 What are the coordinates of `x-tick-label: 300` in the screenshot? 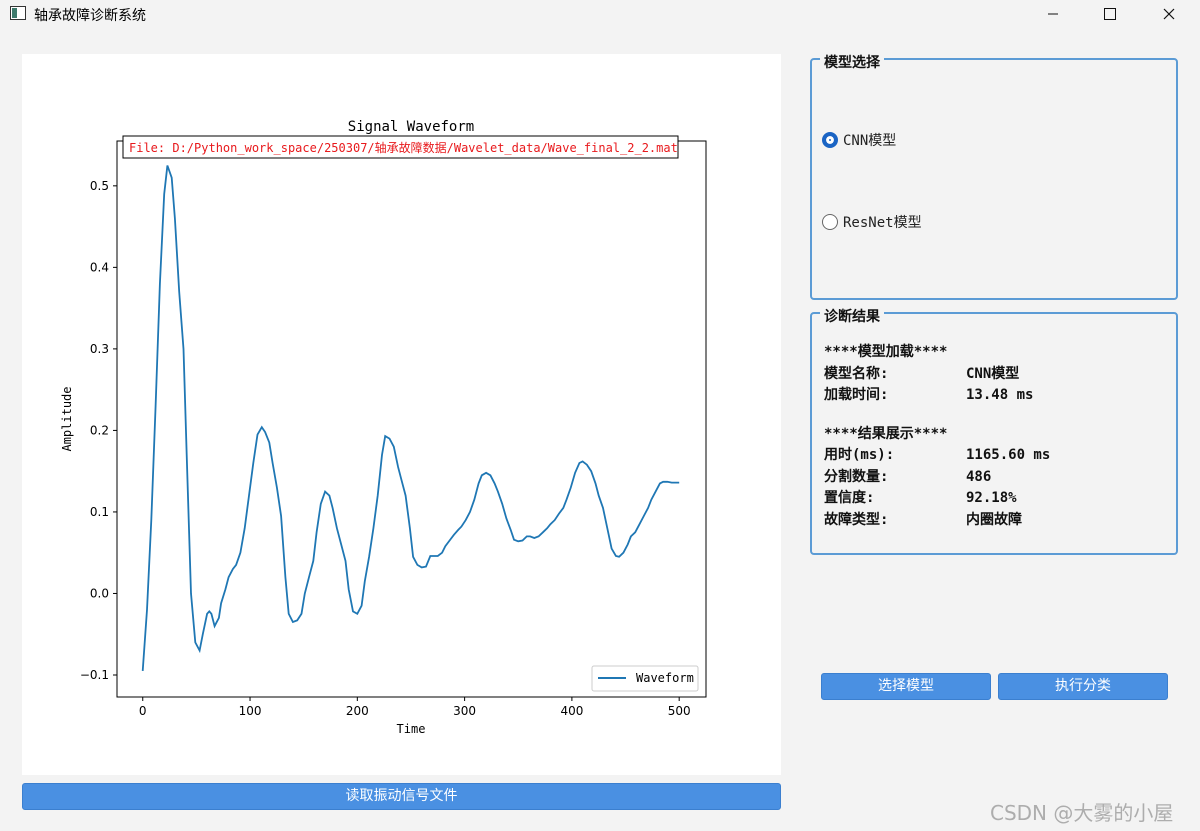 It's located at (464, 711).